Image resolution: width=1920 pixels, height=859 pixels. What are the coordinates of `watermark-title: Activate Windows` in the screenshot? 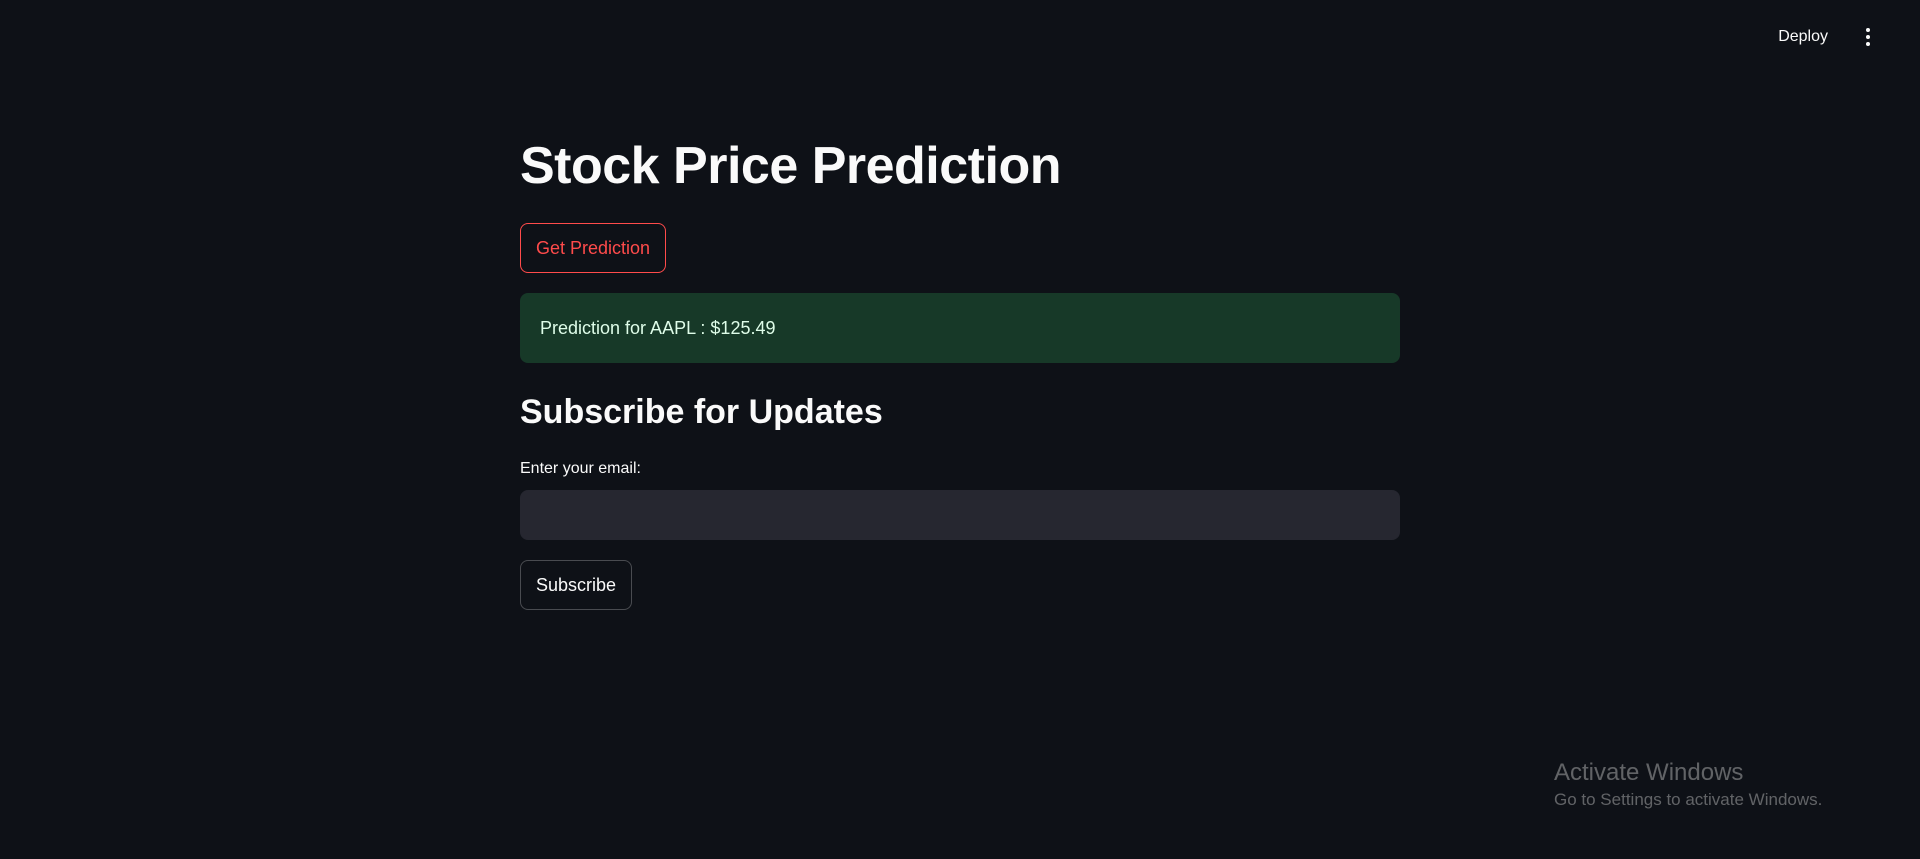 It's located at (1649, 772).